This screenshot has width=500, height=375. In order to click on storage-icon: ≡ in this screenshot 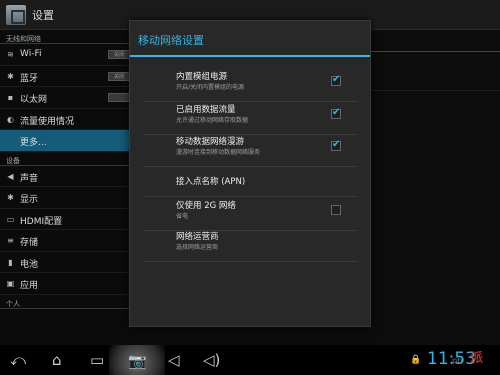, I will do `click(10, 240)`.